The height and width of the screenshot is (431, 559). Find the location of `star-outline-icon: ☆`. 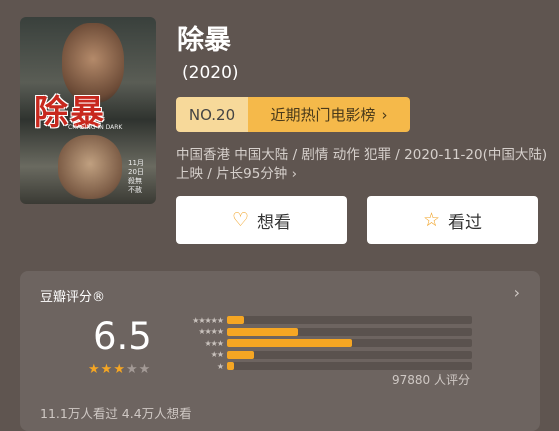

star-outline-icon: ☆ is located at coordinates (431, 220).